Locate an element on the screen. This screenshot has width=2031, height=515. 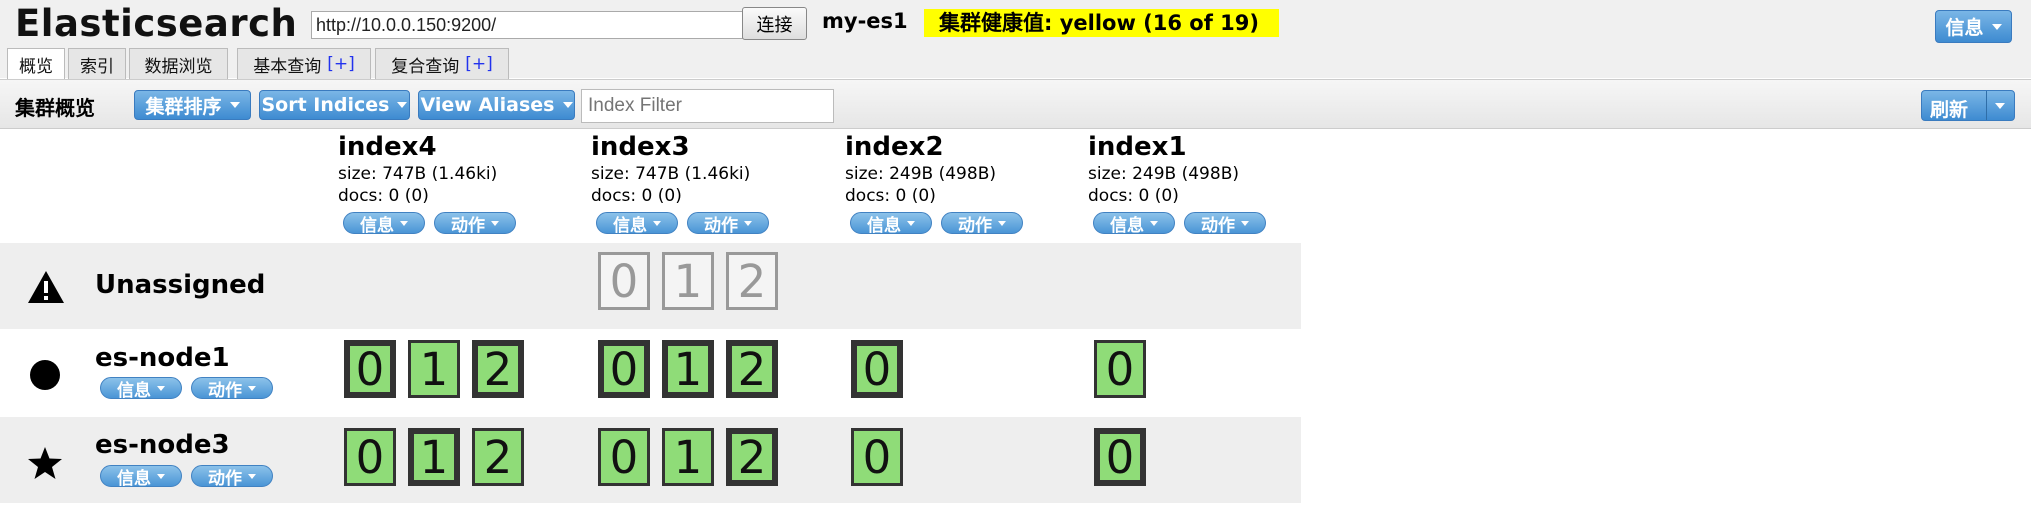
index-size: size: 747B (1.46ki) is located at coordinates (418, 174).